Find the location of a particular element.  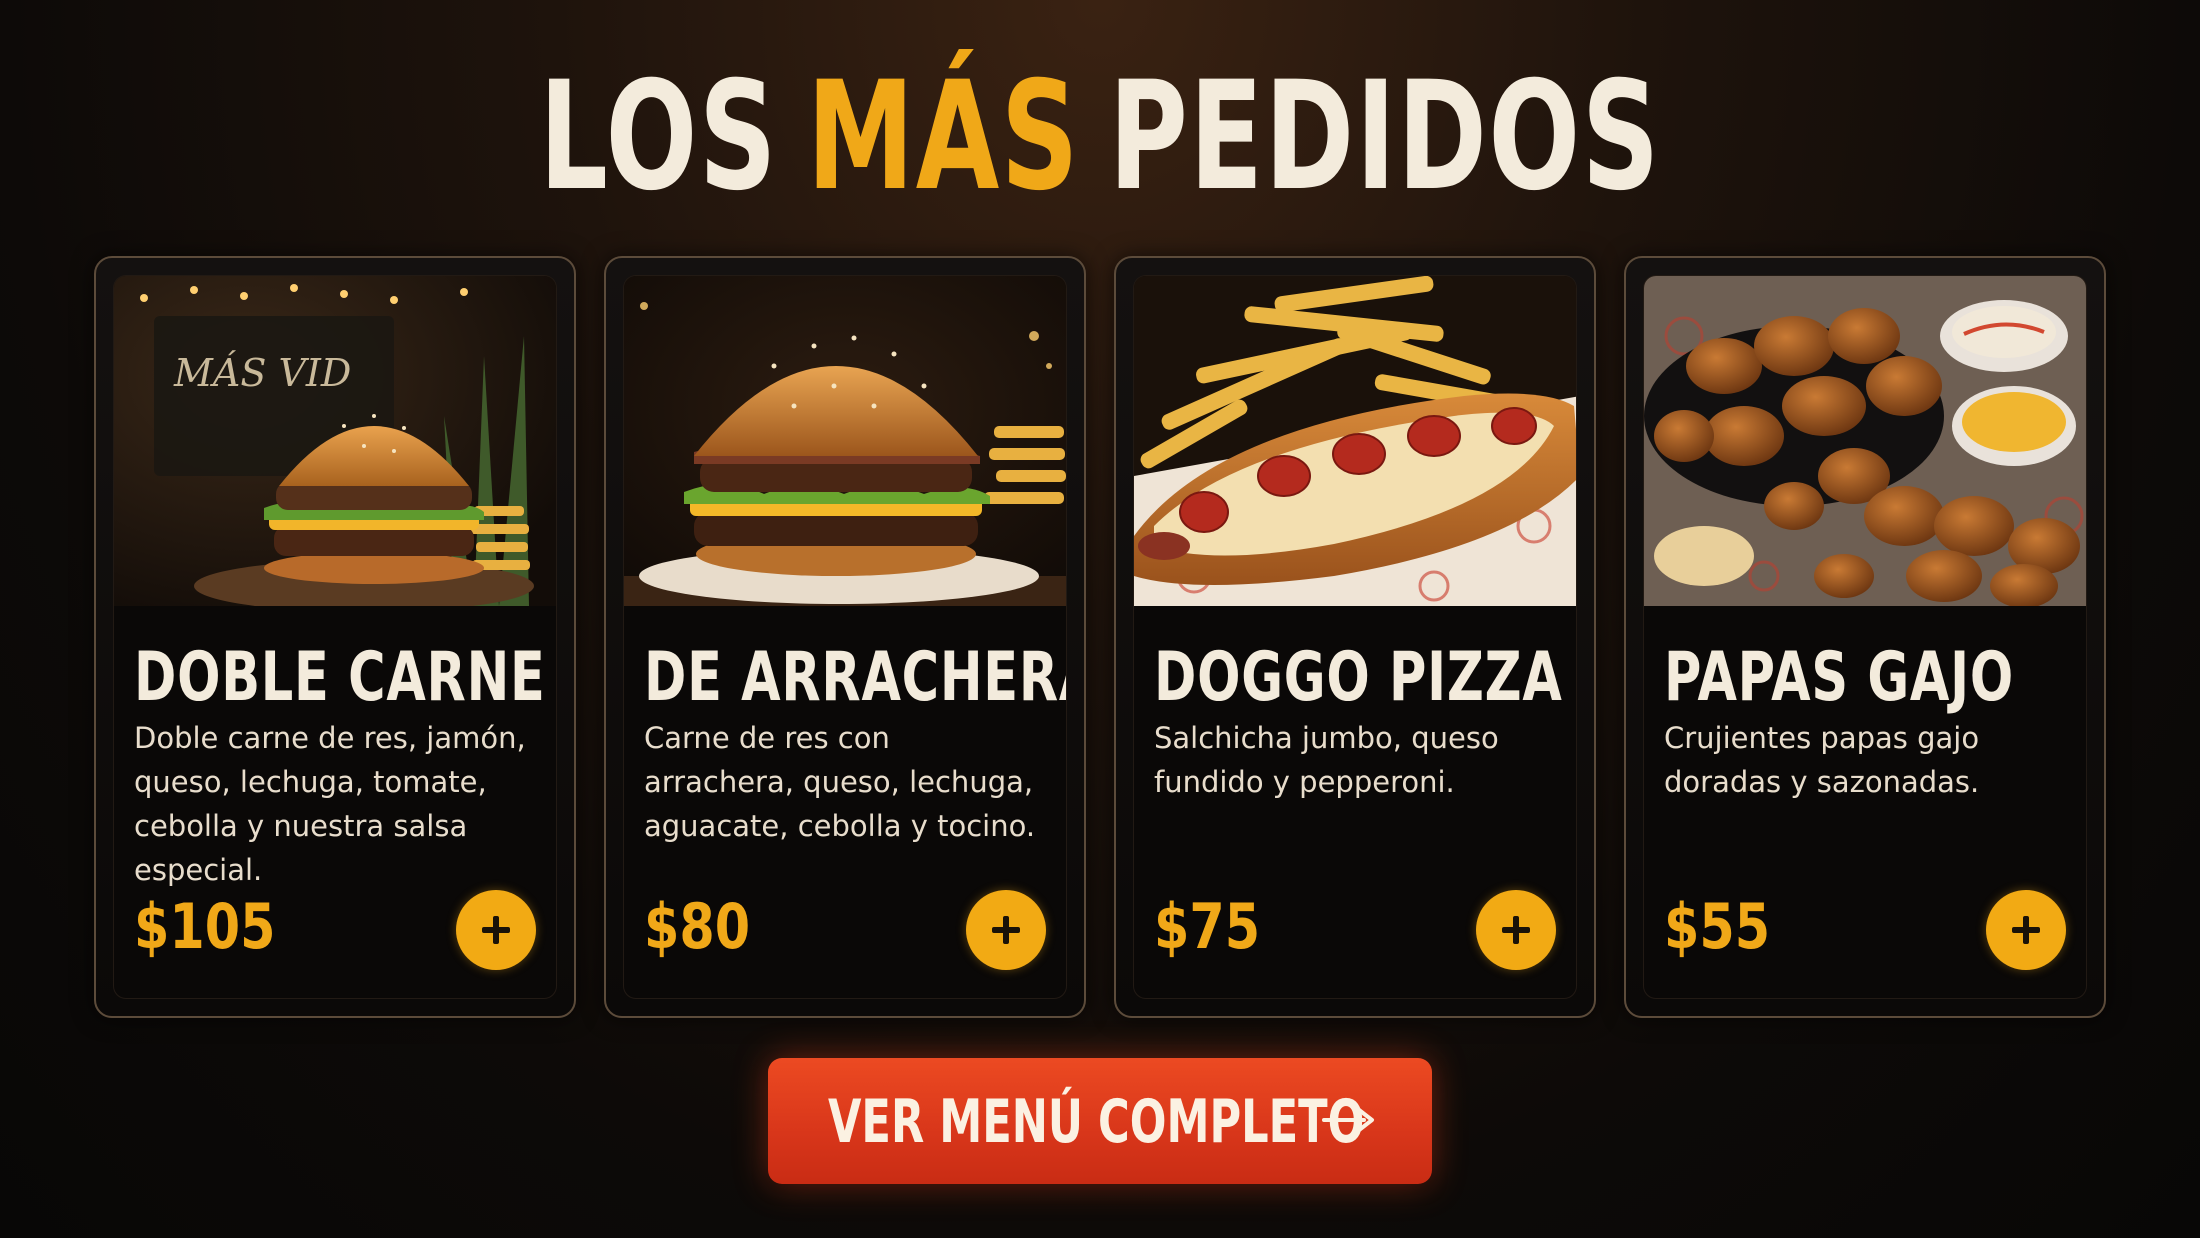

wedges-photo is located at coordinates (1865, 441).